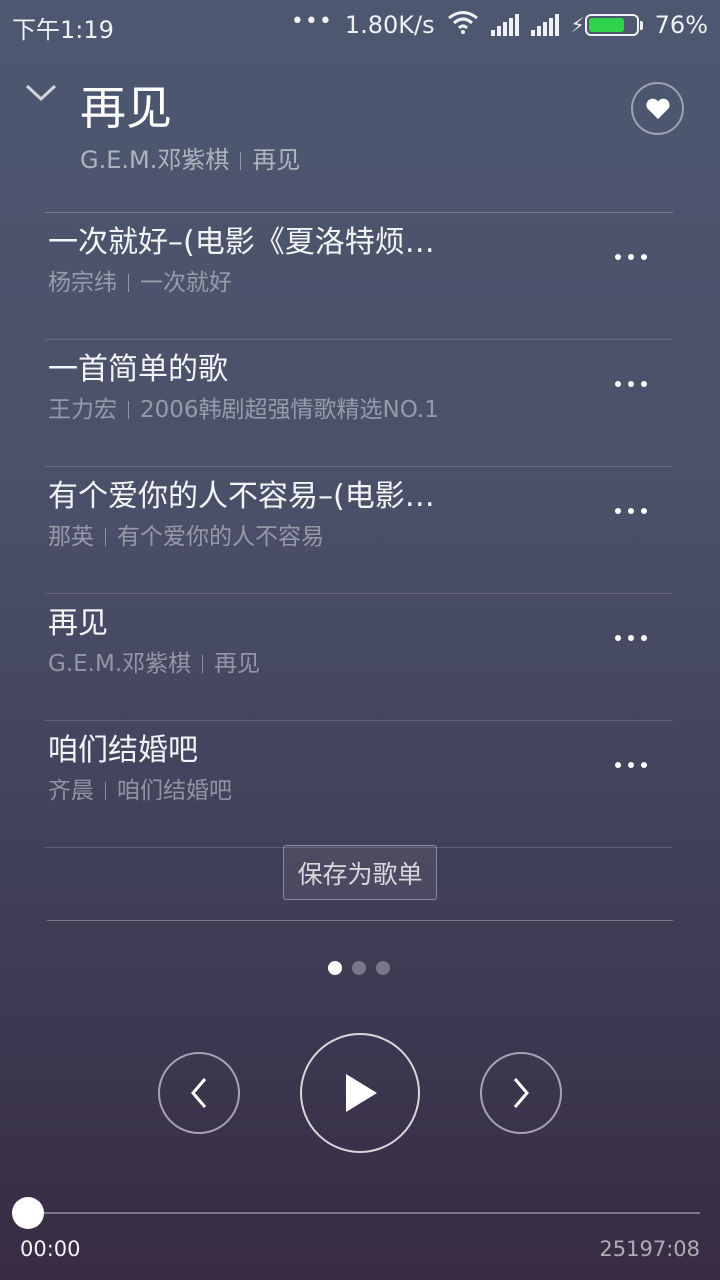 This screenshot has width=720, height=1280. I want to click on song-artist: G.E.M.邓紫棋, so click(120, 664).